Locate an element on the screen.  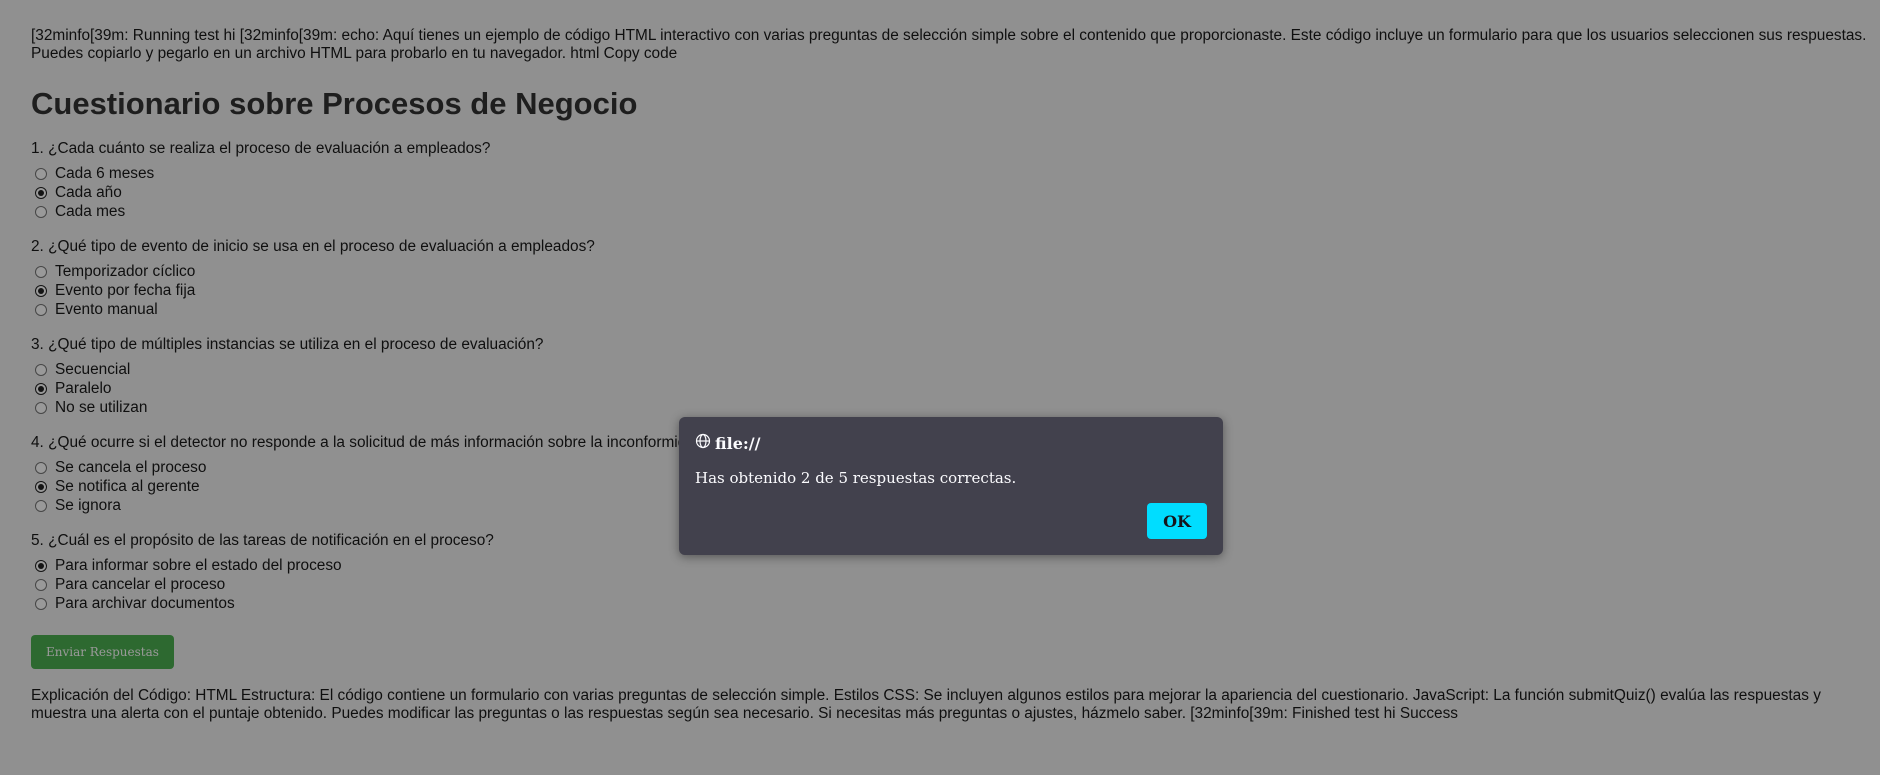
dialog-title: file:// is located at coordinates (727, 443).